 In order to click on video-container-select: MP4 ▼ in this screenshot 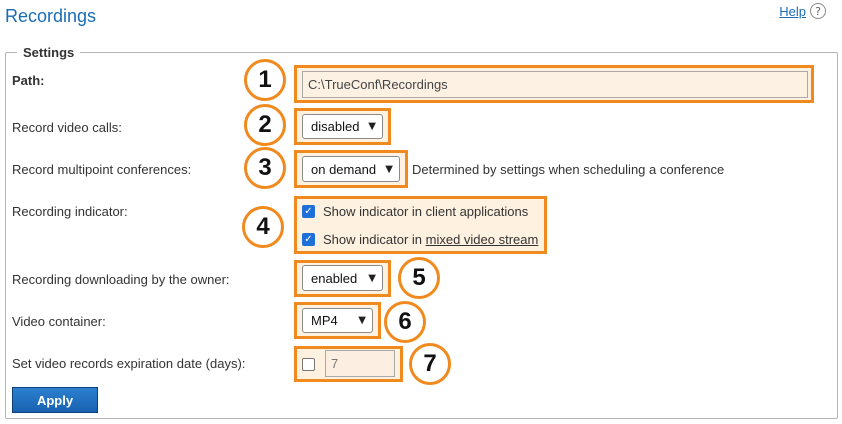, I will do `click(337, 320)`.